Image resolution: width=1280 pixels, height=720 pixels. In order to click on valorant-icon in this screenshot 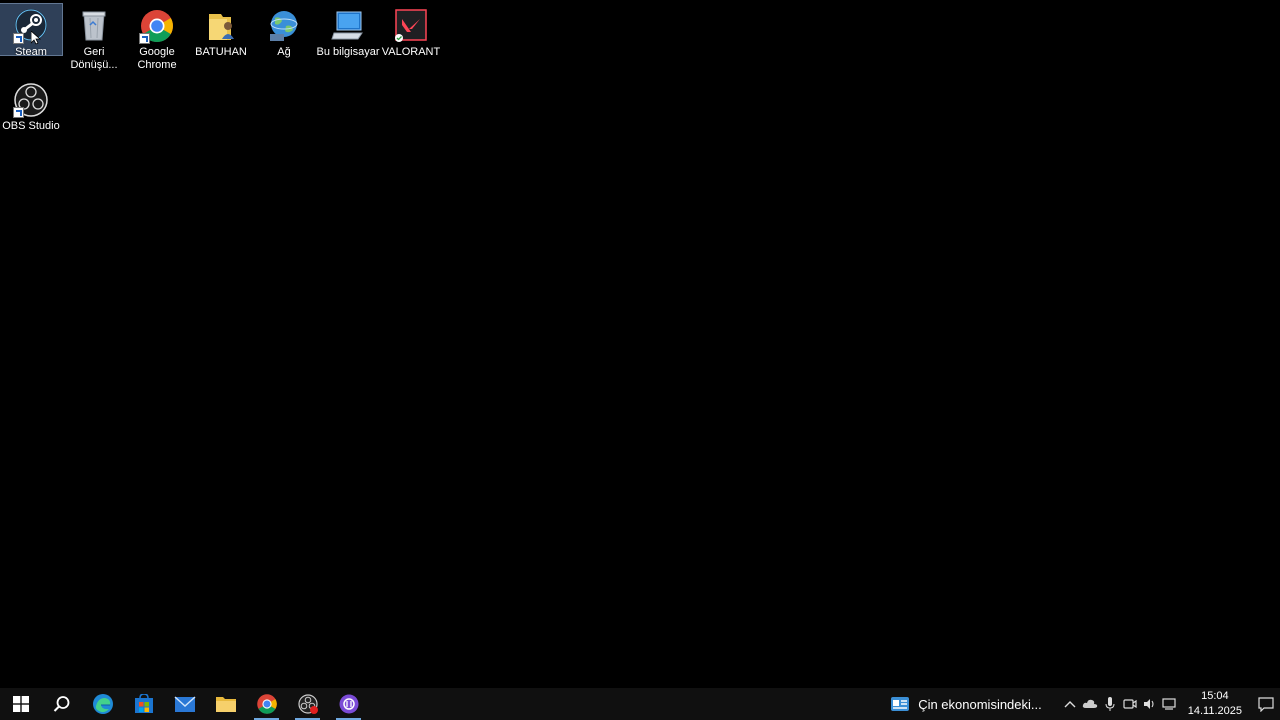, I will do `click(411, 26)`.